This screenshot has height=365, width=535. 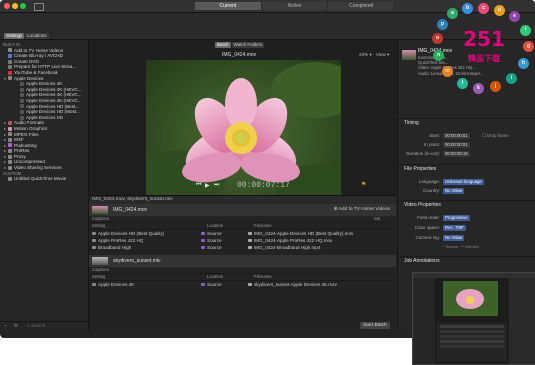 I want to click on column-header-row-2: Setting Location Filename, so click(x=242, y=226).